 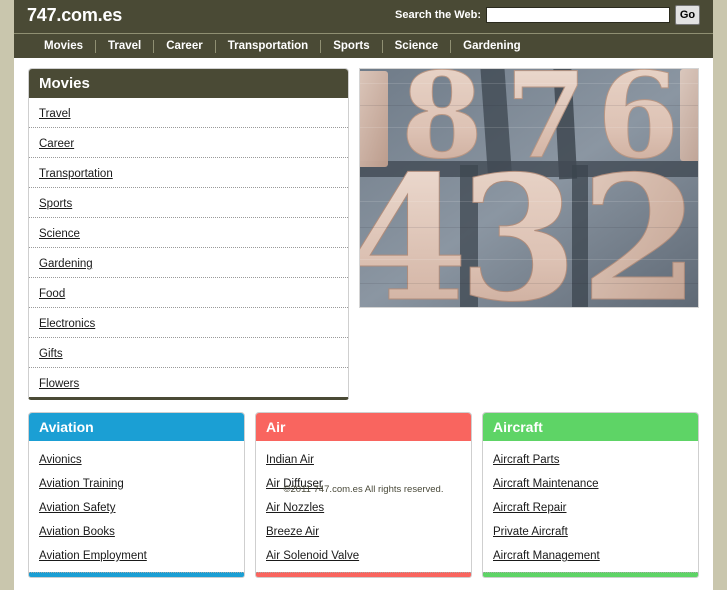 I want to click on sidebar-item-gifts: Gifts, so click(x=51, y=354).